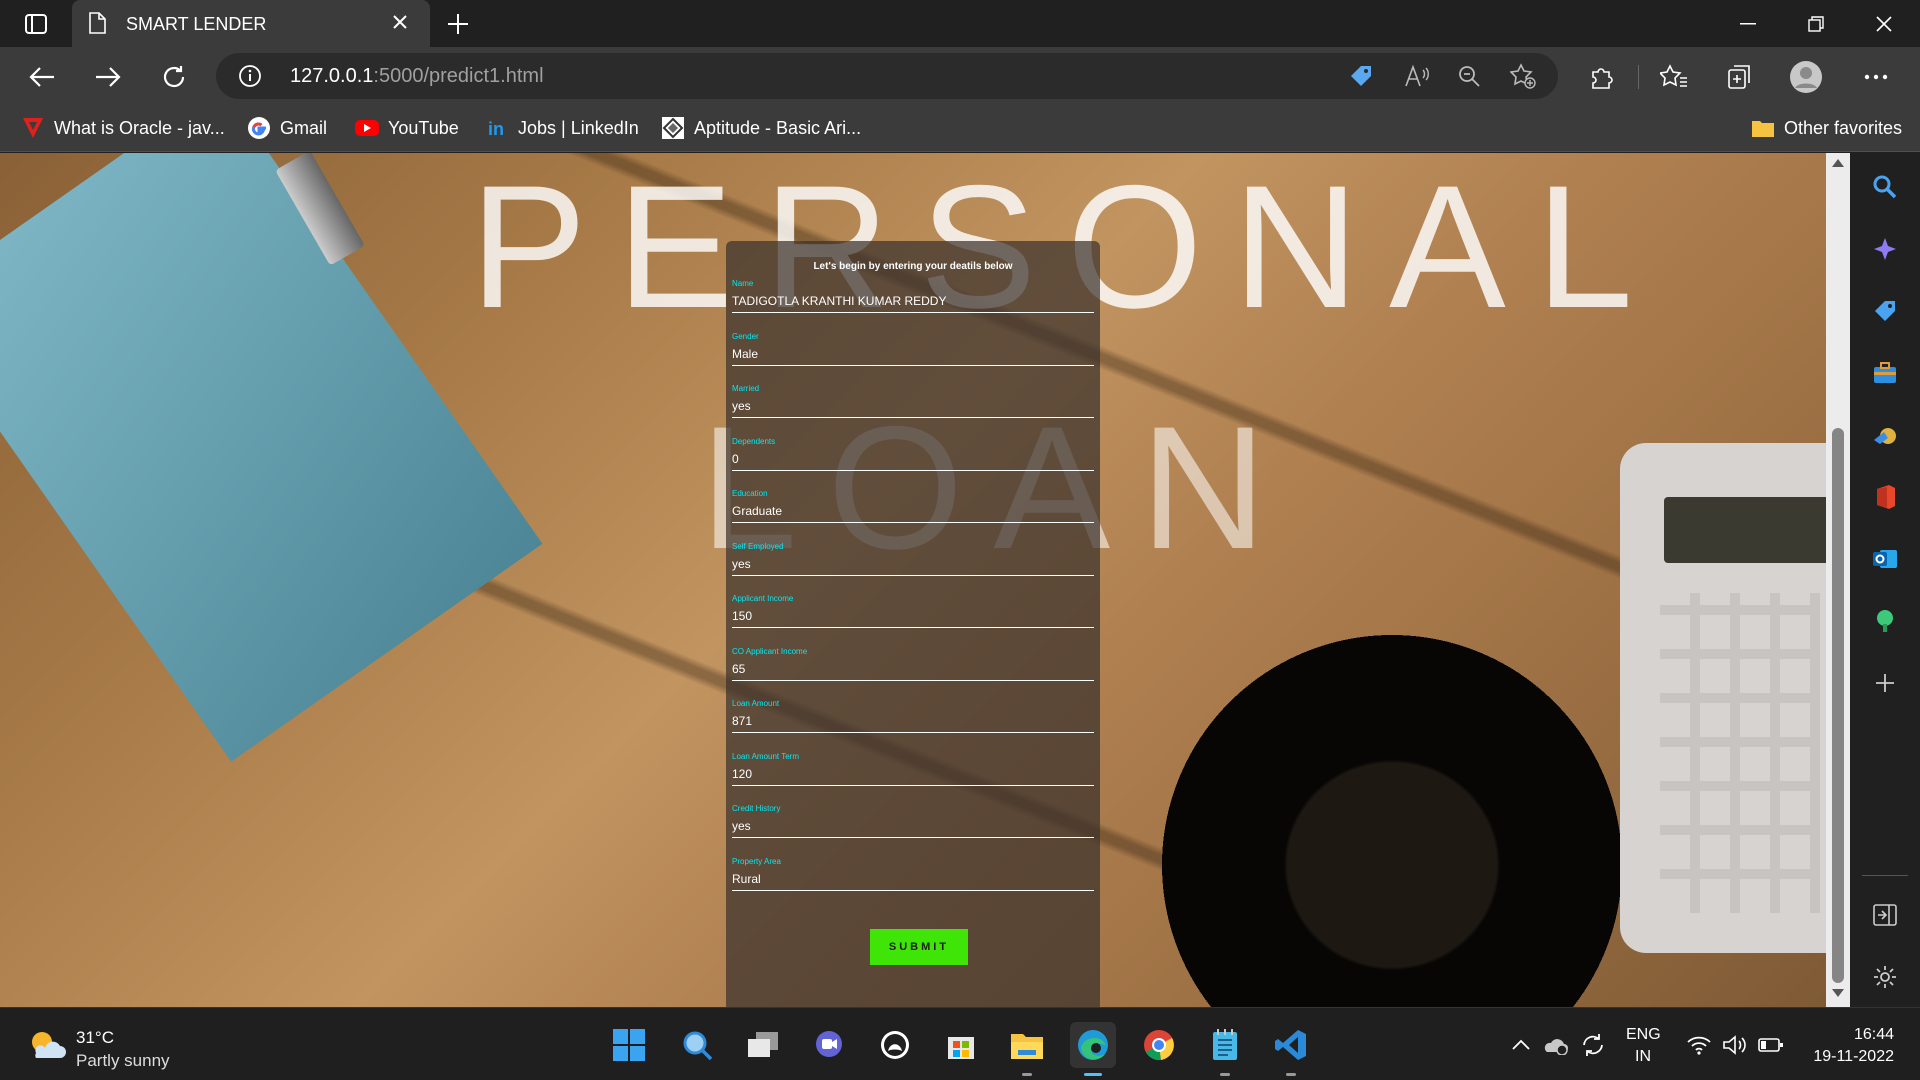 The width and height of the screenshot is (1920, 1080). I want to click on language-indicator: ENG IN, so click(1643, 1046).